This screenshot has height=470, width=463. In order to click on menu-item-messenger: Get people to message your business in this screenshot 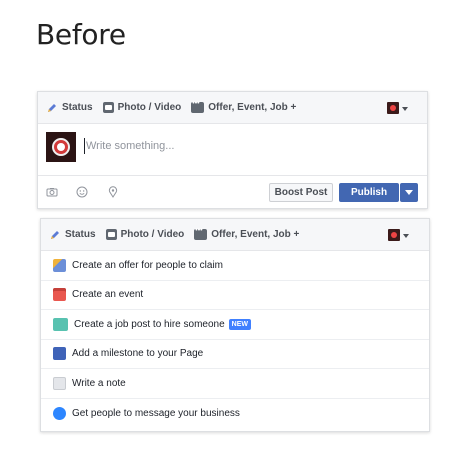, I will do `click(235, 414)`.